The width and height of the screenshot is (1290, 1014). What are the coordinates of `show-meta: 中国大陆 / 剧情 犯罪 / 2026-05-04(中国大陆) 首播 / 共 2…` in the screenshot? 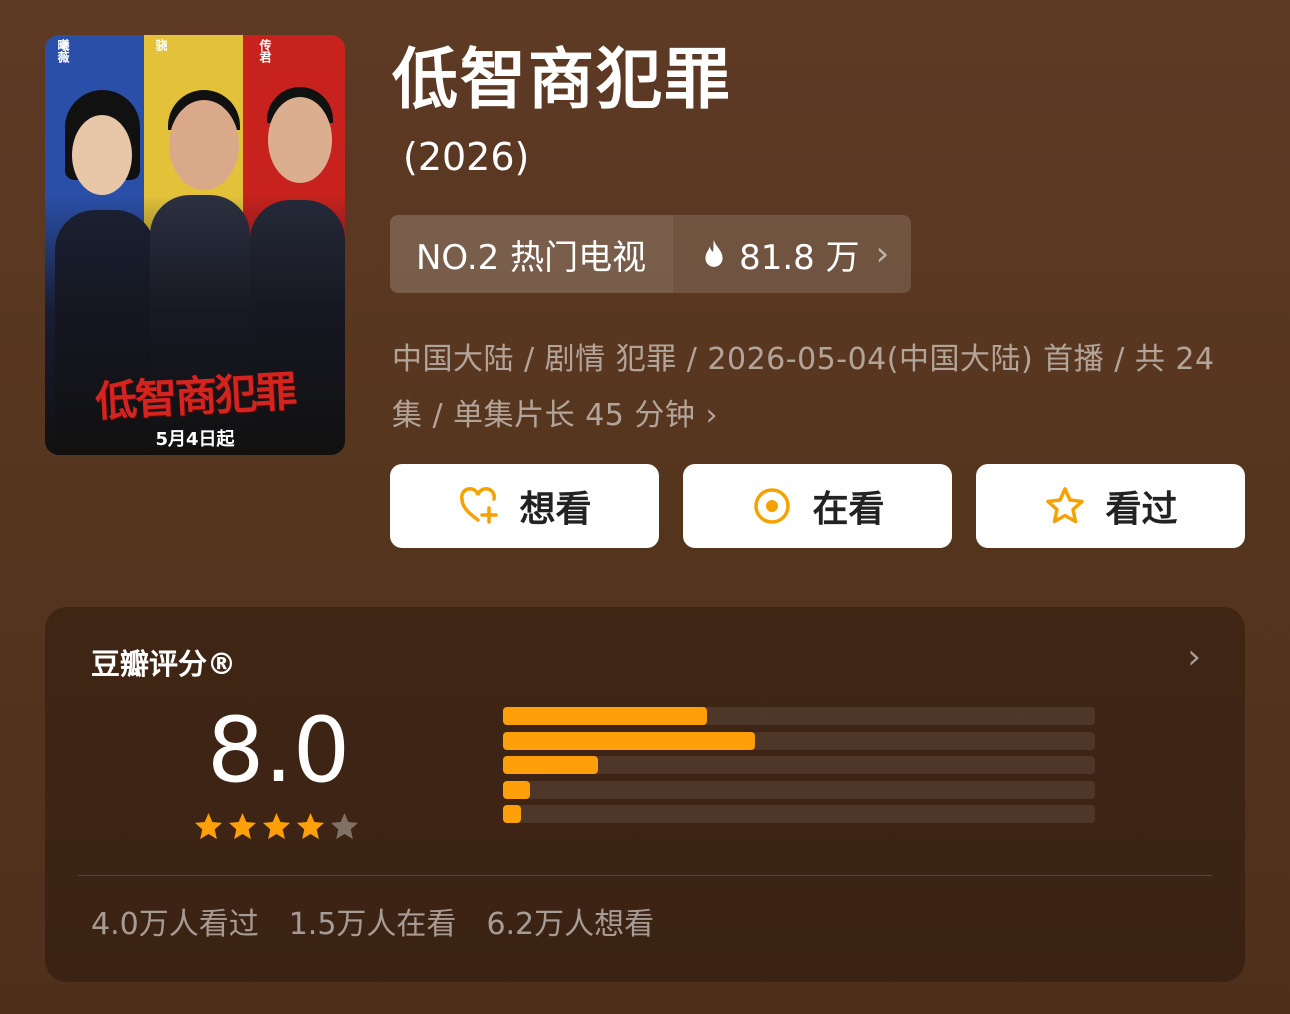 It's located at (817, 388).